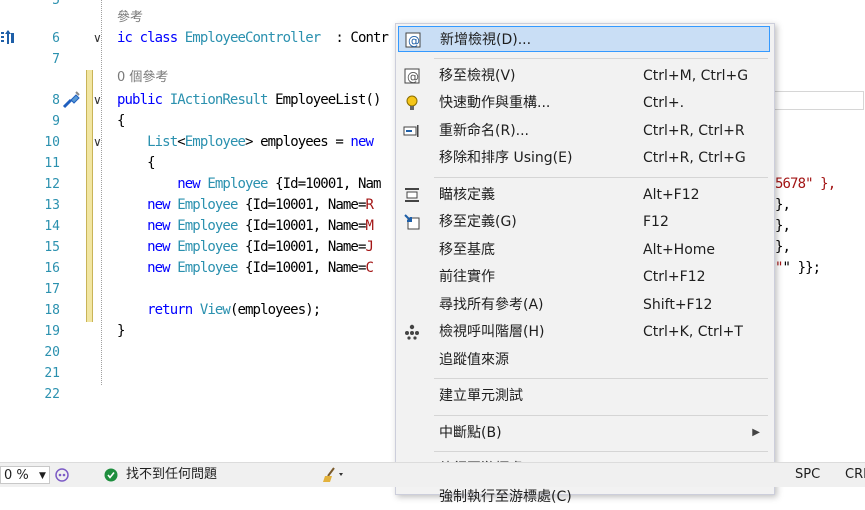 This screenshot has width=865, height=510. I want to click on menu-item-shortcut: Ctrl+M, Ctrl+G, so click(696, 75).